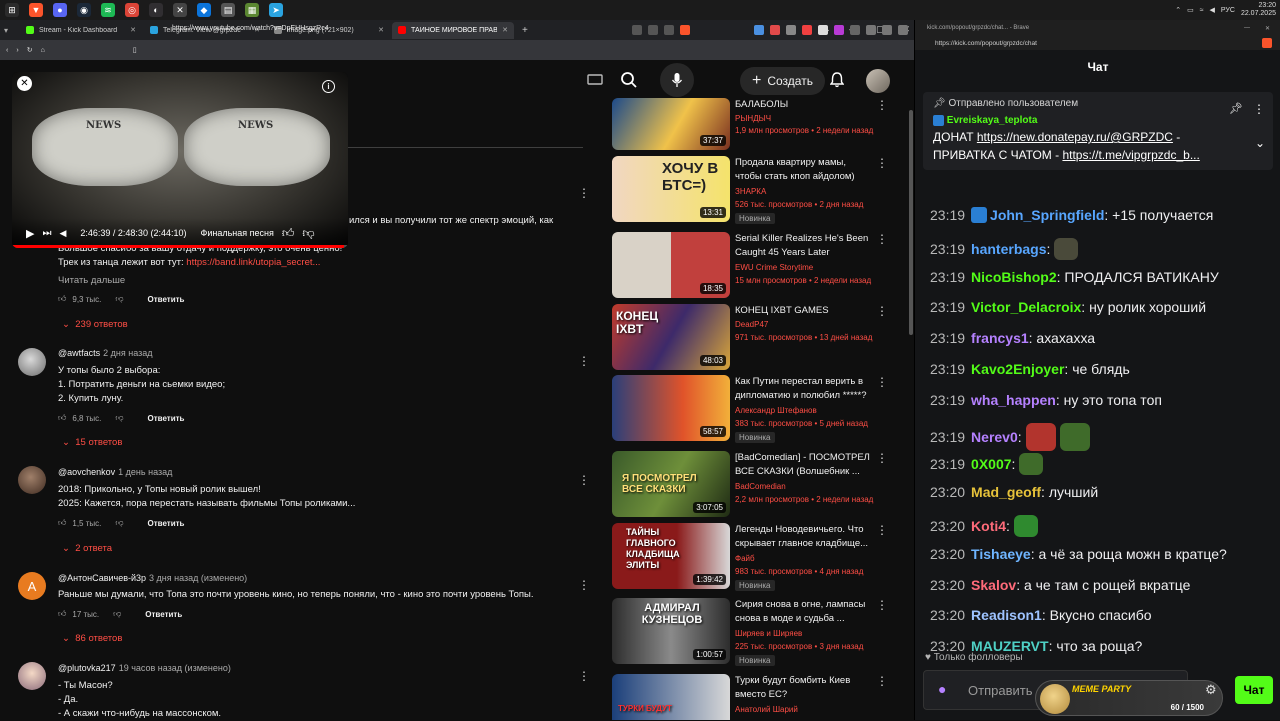  What do you see at coordinates (985, 120) in the screenshot?
I see `pinned-author: Evreiskaya_teplota` at bounding box center [985, 120].